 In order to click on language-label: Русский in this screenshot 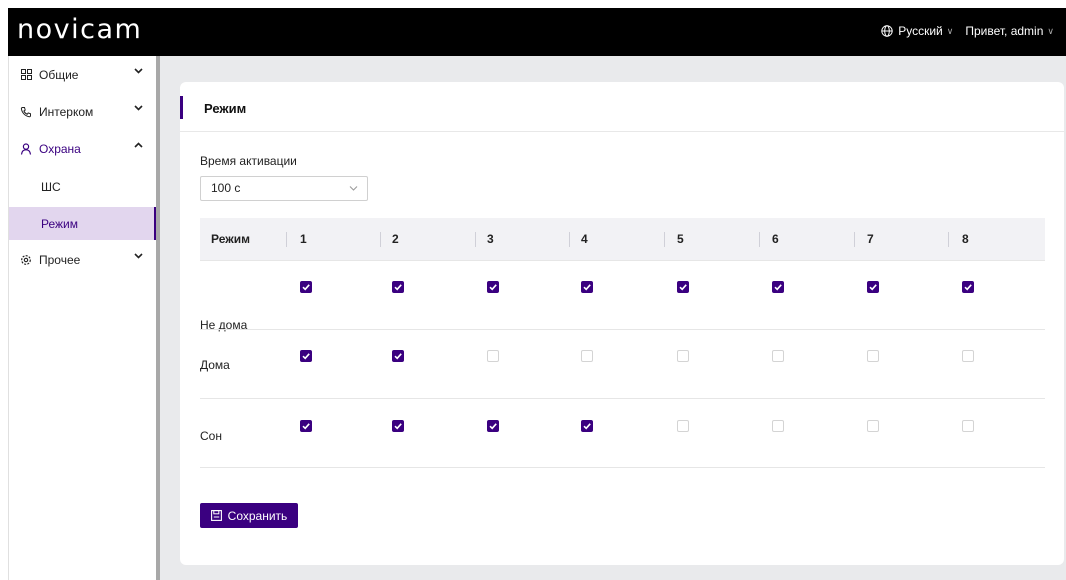, I will do `click(920, 31)`.